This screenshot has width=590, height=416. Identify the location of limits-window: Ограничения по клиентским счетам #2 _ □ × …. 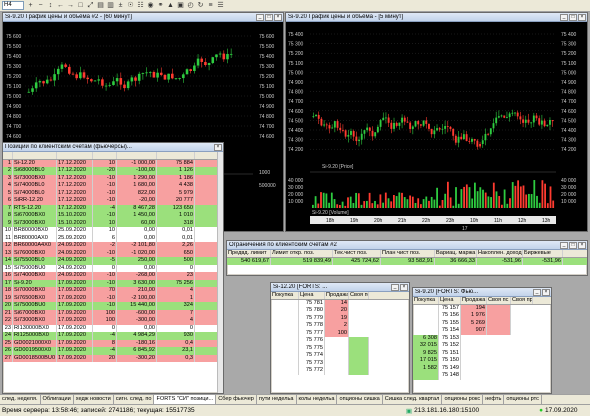
(407, 258).